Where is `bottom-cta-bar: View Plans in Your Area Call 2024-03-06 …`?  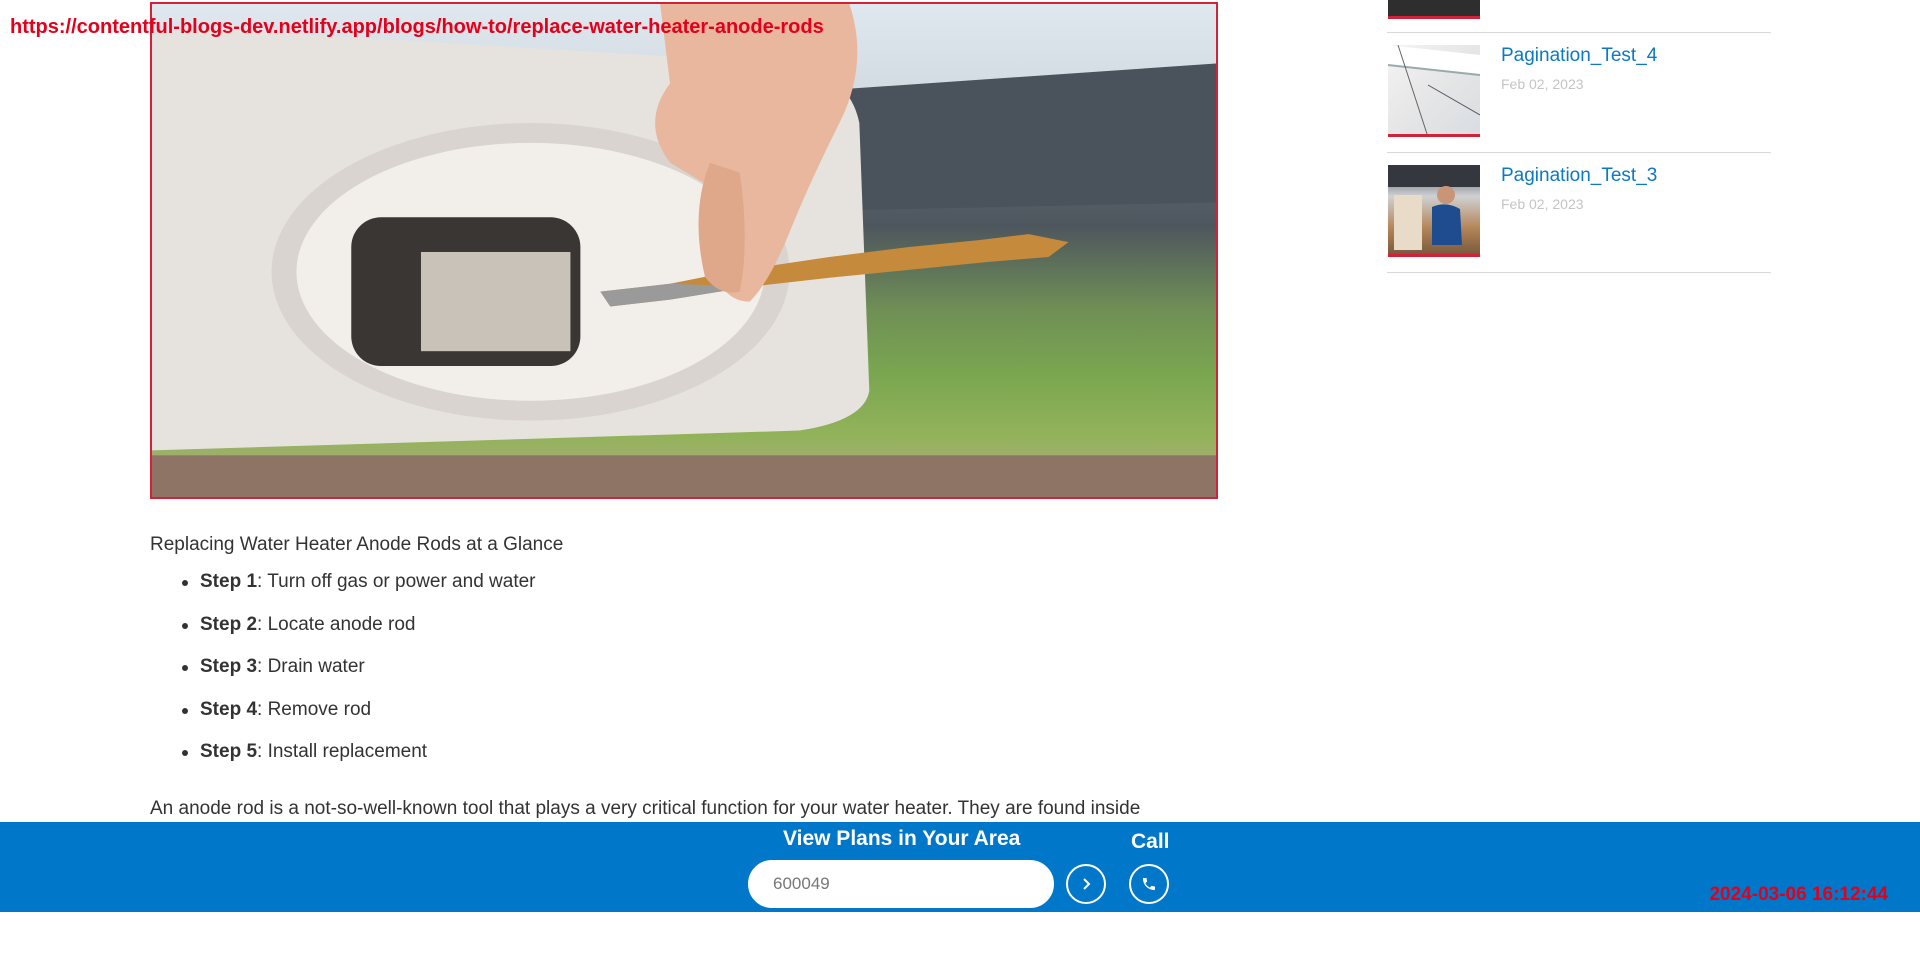
bottom-cta-bar: View Plans in Your Area Call 2024-03-06 … is located at coordinates (960, 867).